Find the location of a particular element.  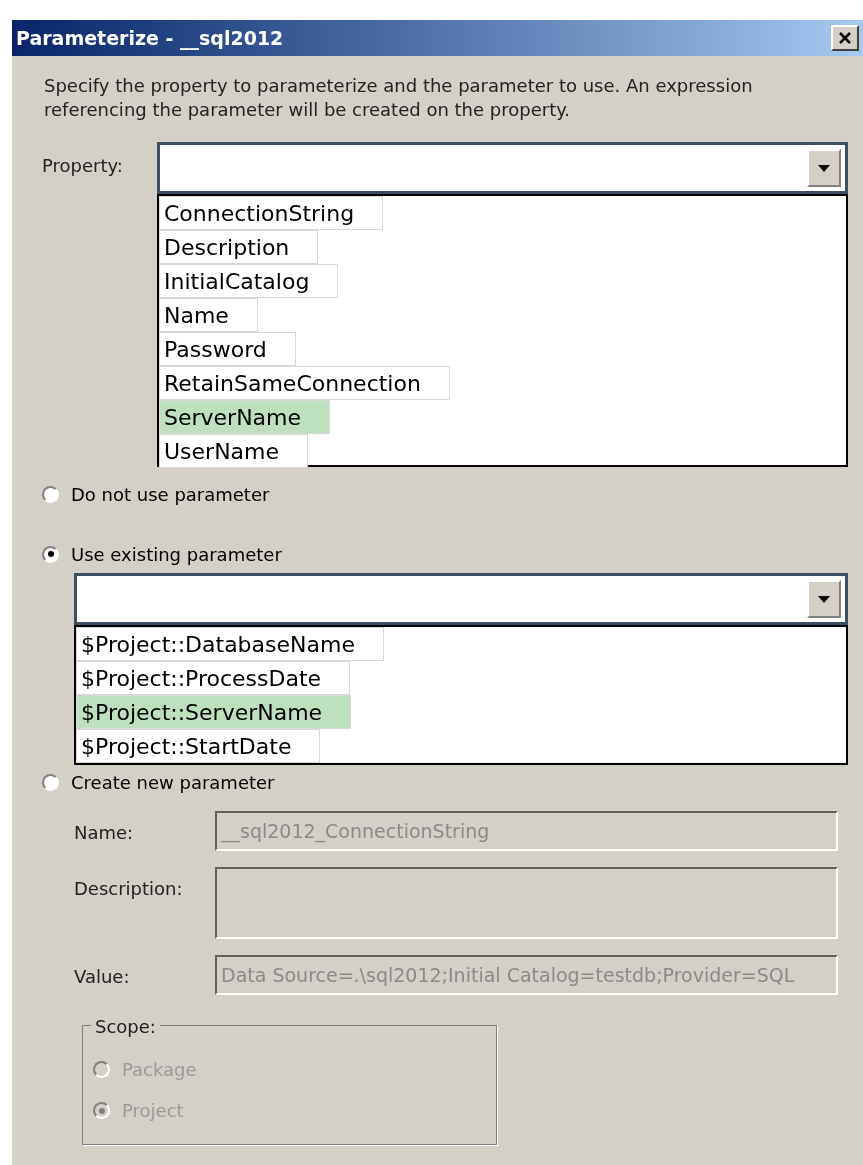

list-item: $Project::DatabaseName is located at coordinates (230, 644).